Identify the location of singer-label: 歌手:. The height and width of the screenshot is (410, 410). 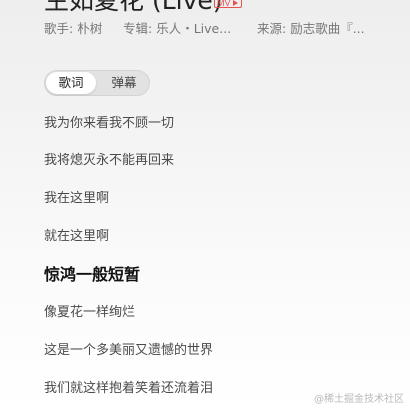
(59, 28).